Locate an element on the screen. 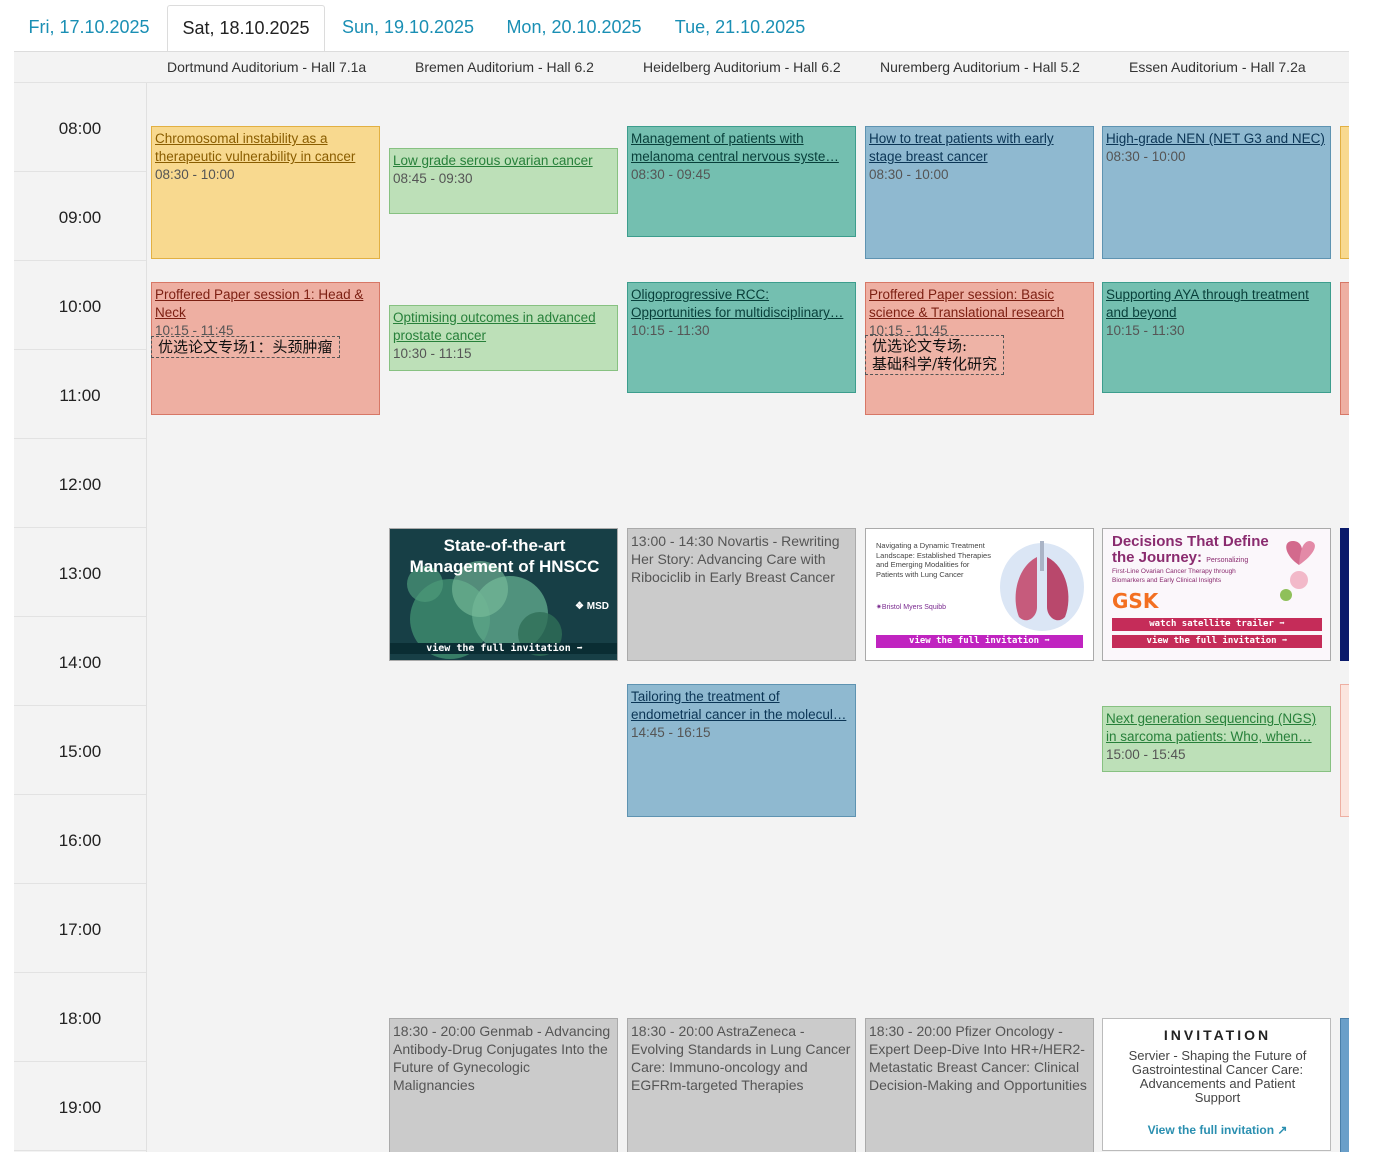 This screenshot has width=1375, height=1162. room-header-essen: Essen Auditorium - Hall 7.2a is located at coordinates (1217, 67).